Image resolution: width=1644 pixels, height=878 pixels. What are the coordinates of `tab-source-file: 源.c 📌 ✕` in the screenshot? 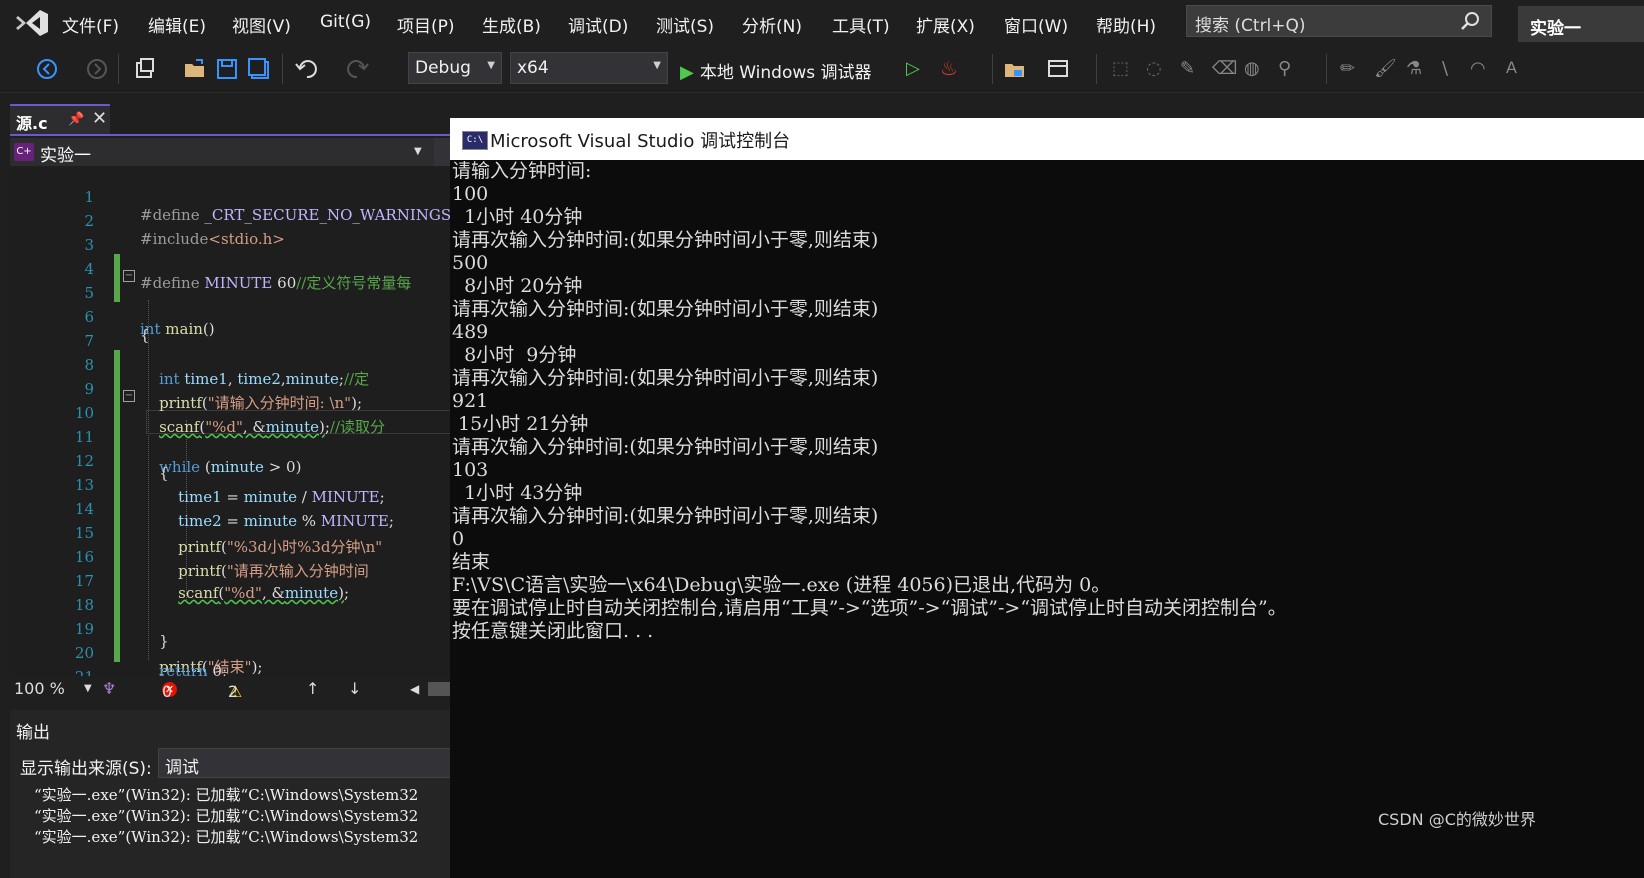 It's located at (60, 119).